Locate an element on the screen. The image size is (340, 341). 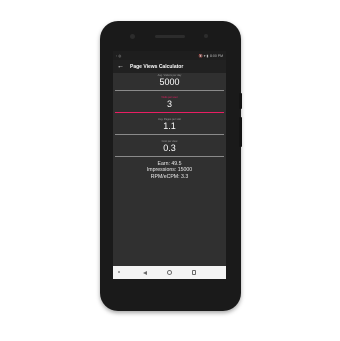
cost-input: 0.3 is located at coordinates (169, 148).